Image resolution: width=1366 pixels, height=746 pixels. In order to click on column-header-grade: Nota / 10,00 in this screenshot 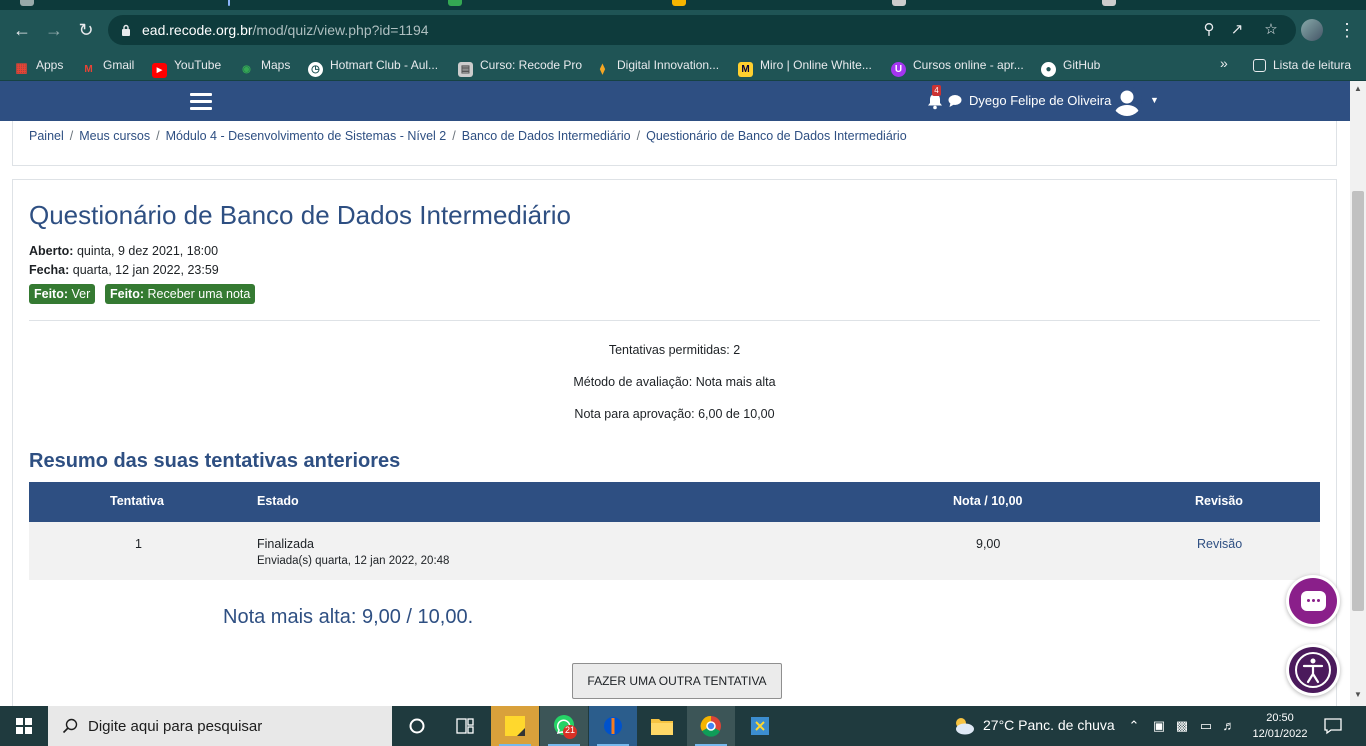, I will do `click(988, 501)`.